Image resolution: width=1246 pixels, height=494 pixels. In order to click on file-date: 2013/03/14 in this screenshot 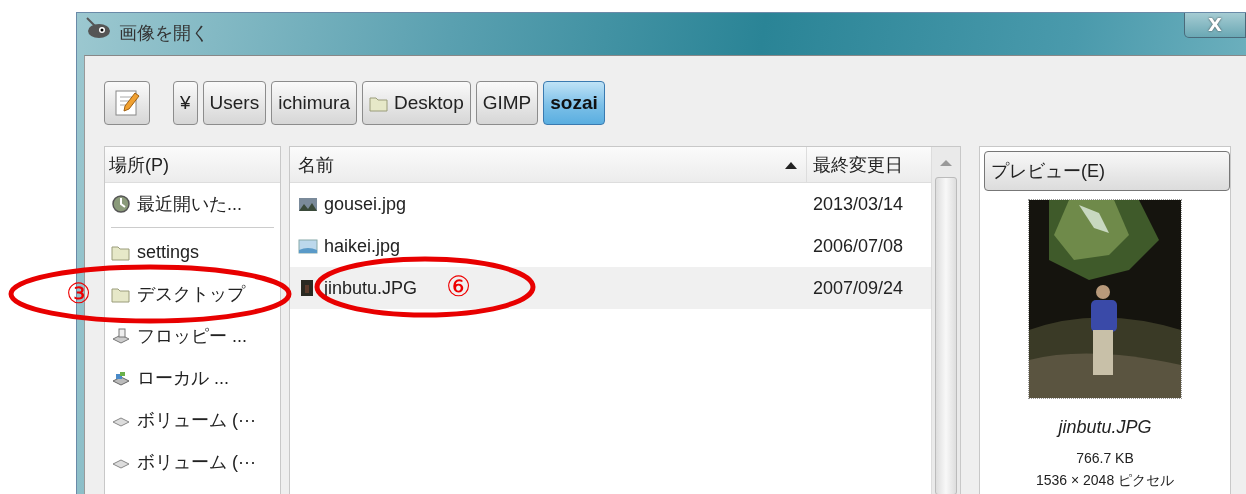, I will do `click(858, 204)`.